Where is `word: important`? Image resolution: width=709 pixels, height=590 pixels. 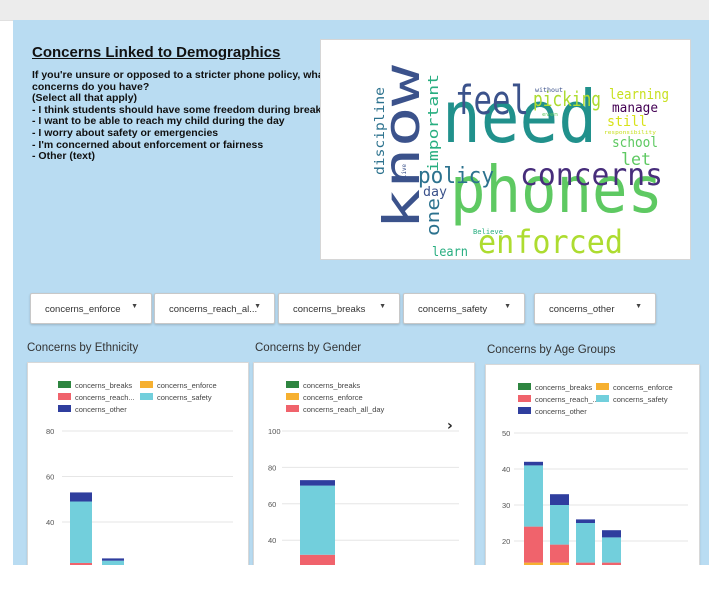
word: important is located at coordinates (434, 123).